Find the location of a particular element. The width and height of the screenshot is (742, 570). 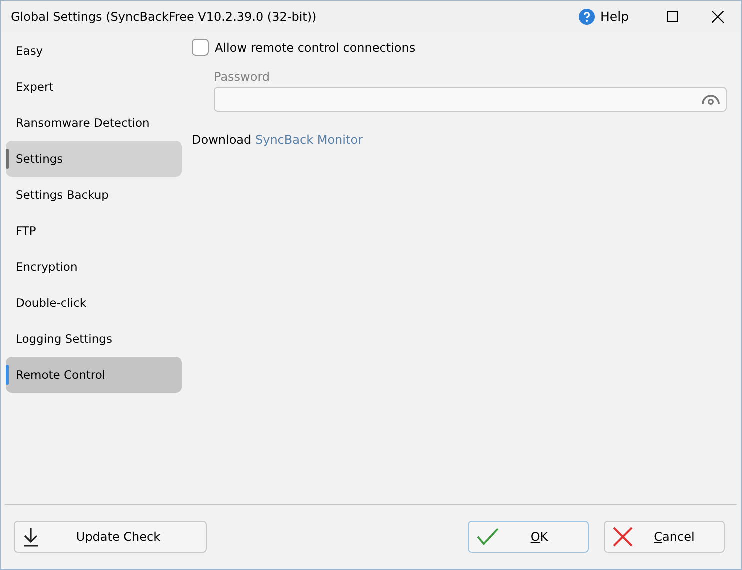

field-label: Password is located at coordinates (243, 77).